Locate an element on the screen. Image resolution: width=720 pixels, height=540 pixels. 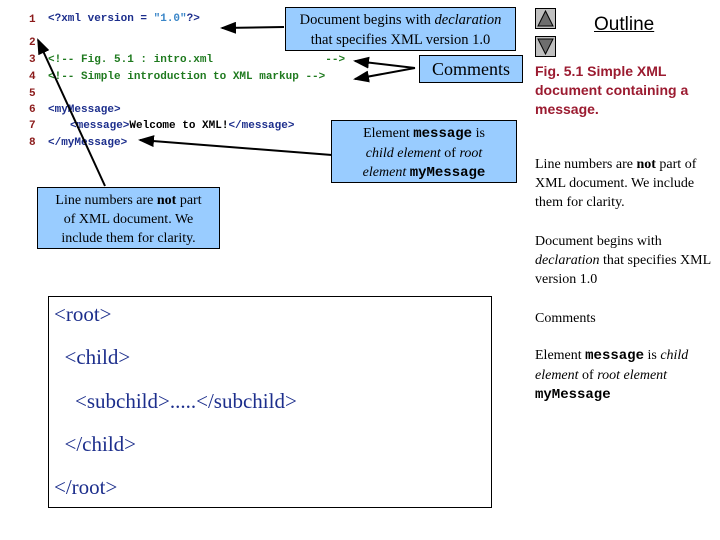
tree-line: <subchild>.....</subchild> is located at coordinates (175, 401).